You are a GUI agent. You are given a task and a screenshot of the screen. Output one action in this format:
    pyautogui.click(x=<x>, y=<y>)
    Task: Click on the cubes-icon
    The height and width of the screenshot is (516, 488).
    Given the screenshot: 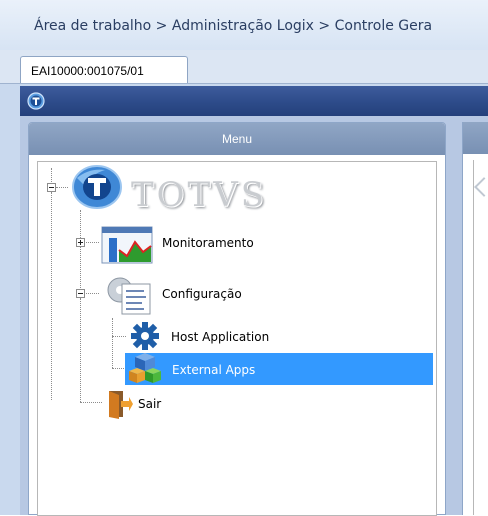 What is the action you would take?
    pyautogui.click(x=145, y=368)
    